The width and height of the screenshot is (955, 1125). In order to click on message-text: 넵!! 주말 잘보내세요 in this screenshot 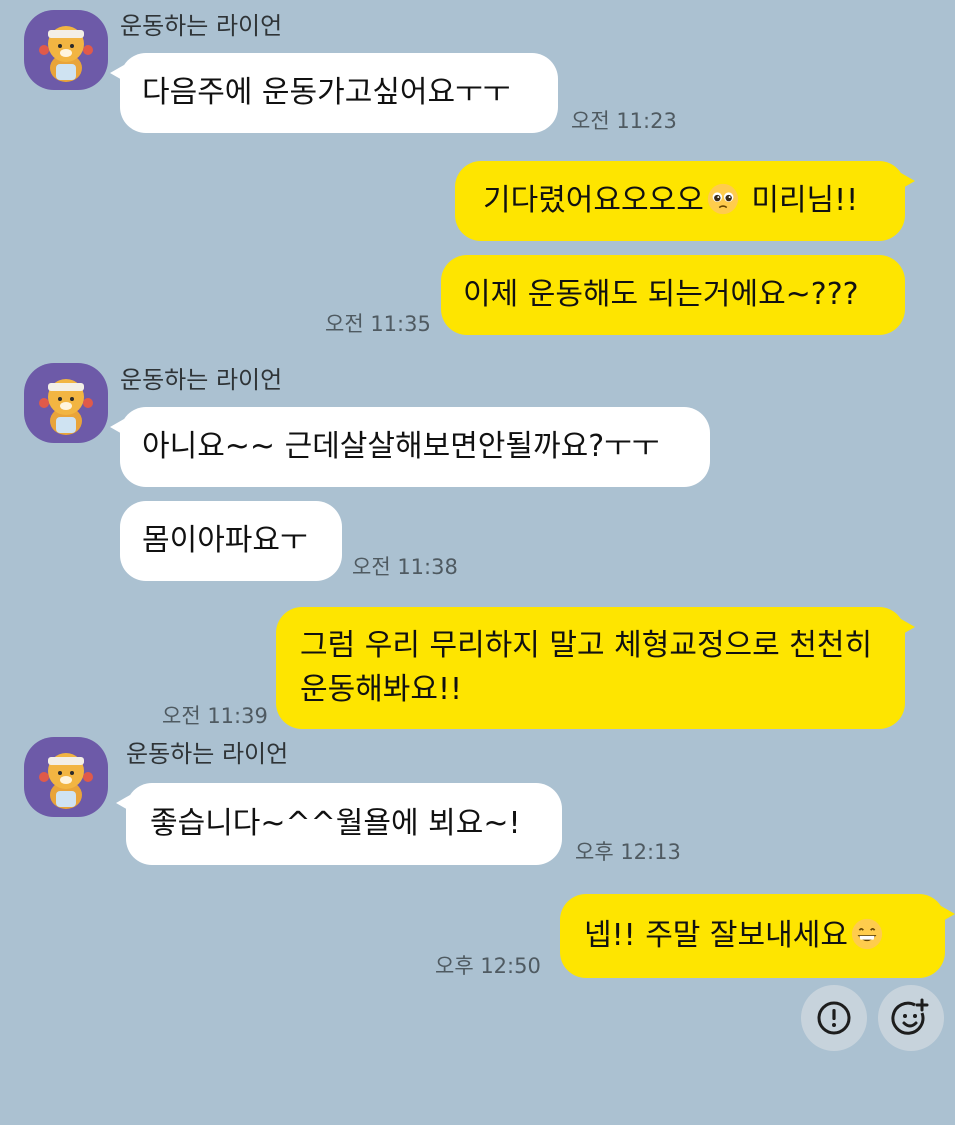, I will do `click(716, 935)`.